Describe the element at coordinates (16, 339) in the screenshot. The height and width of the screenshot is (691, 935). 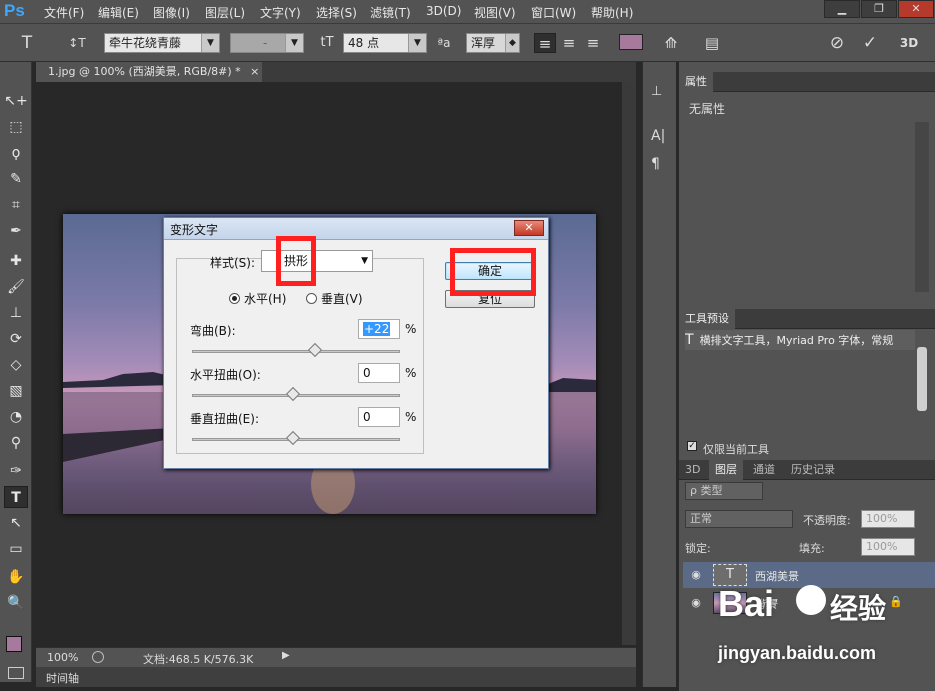
I see `history-brush-tool-icon: ⟳` at that location.